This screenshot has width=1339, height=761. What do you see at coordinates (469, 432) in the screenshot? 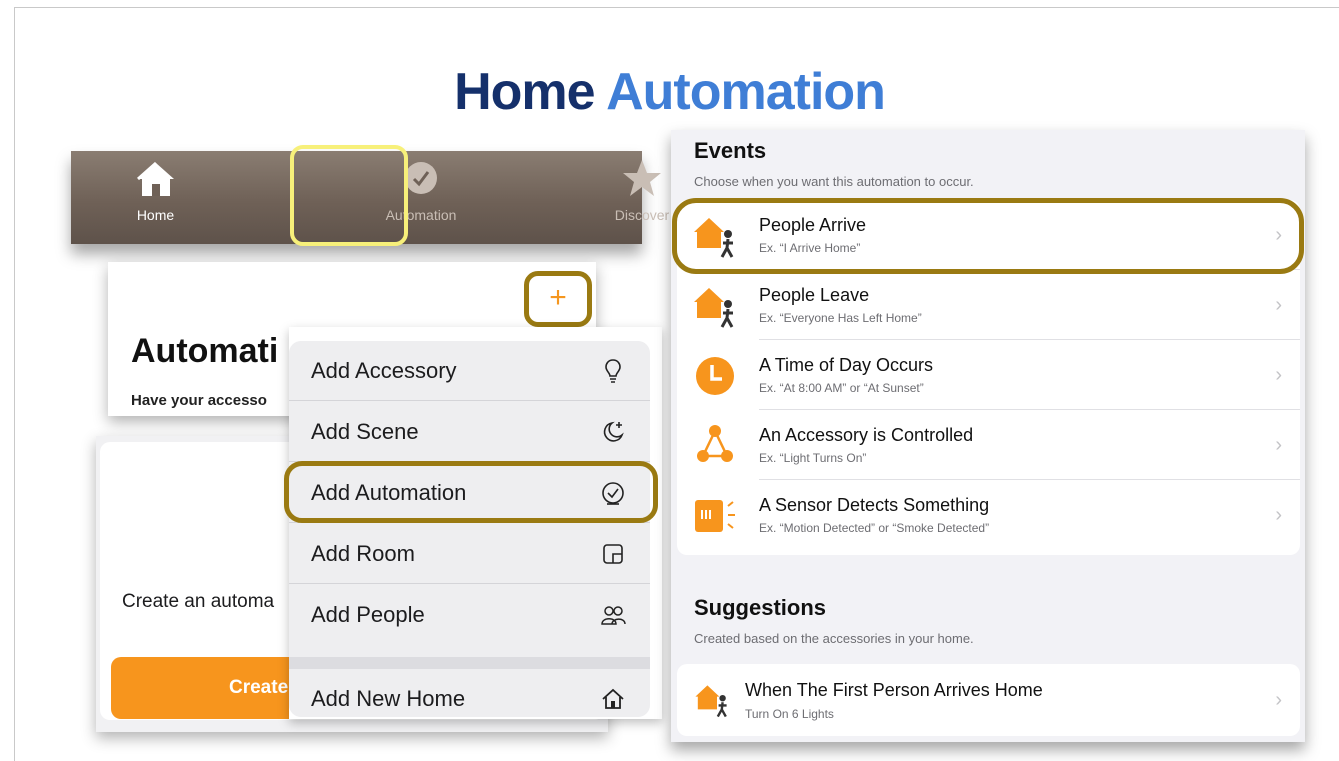
I see `menu-item-add-scene: Add Scene` at bounding box center [469, 432].